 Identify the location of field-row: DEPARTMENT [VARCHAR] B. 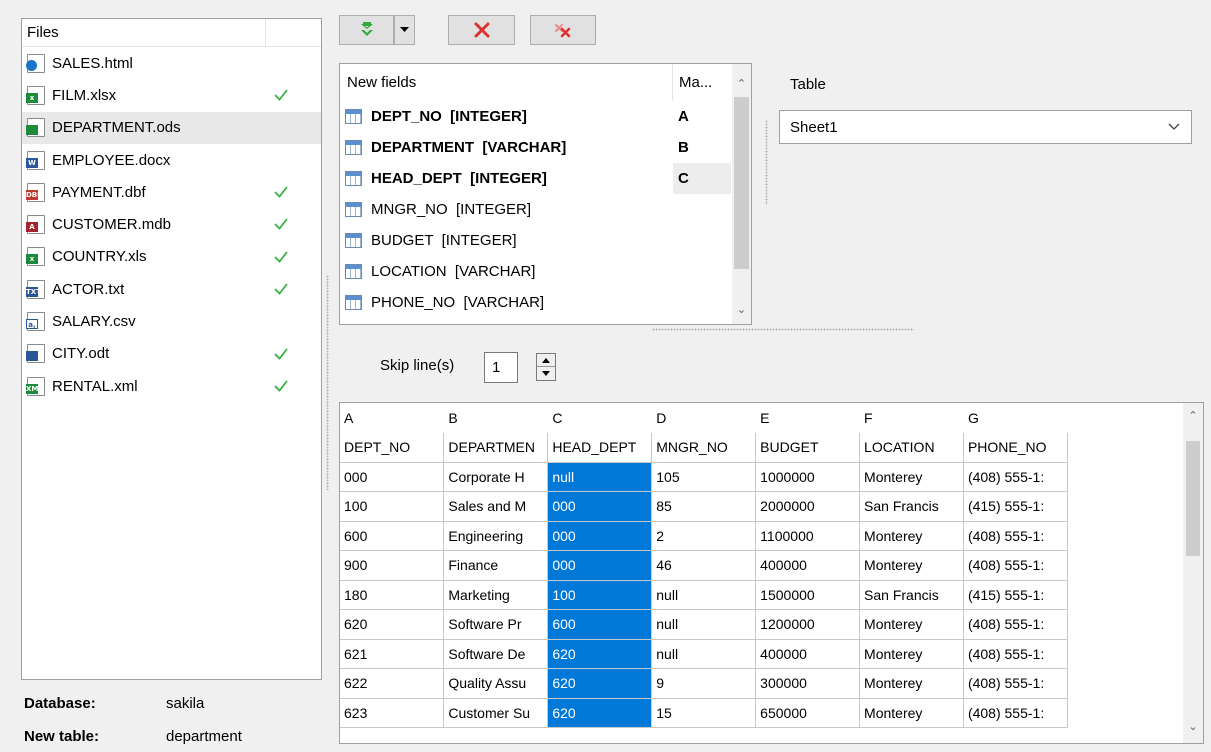
(545, 147).